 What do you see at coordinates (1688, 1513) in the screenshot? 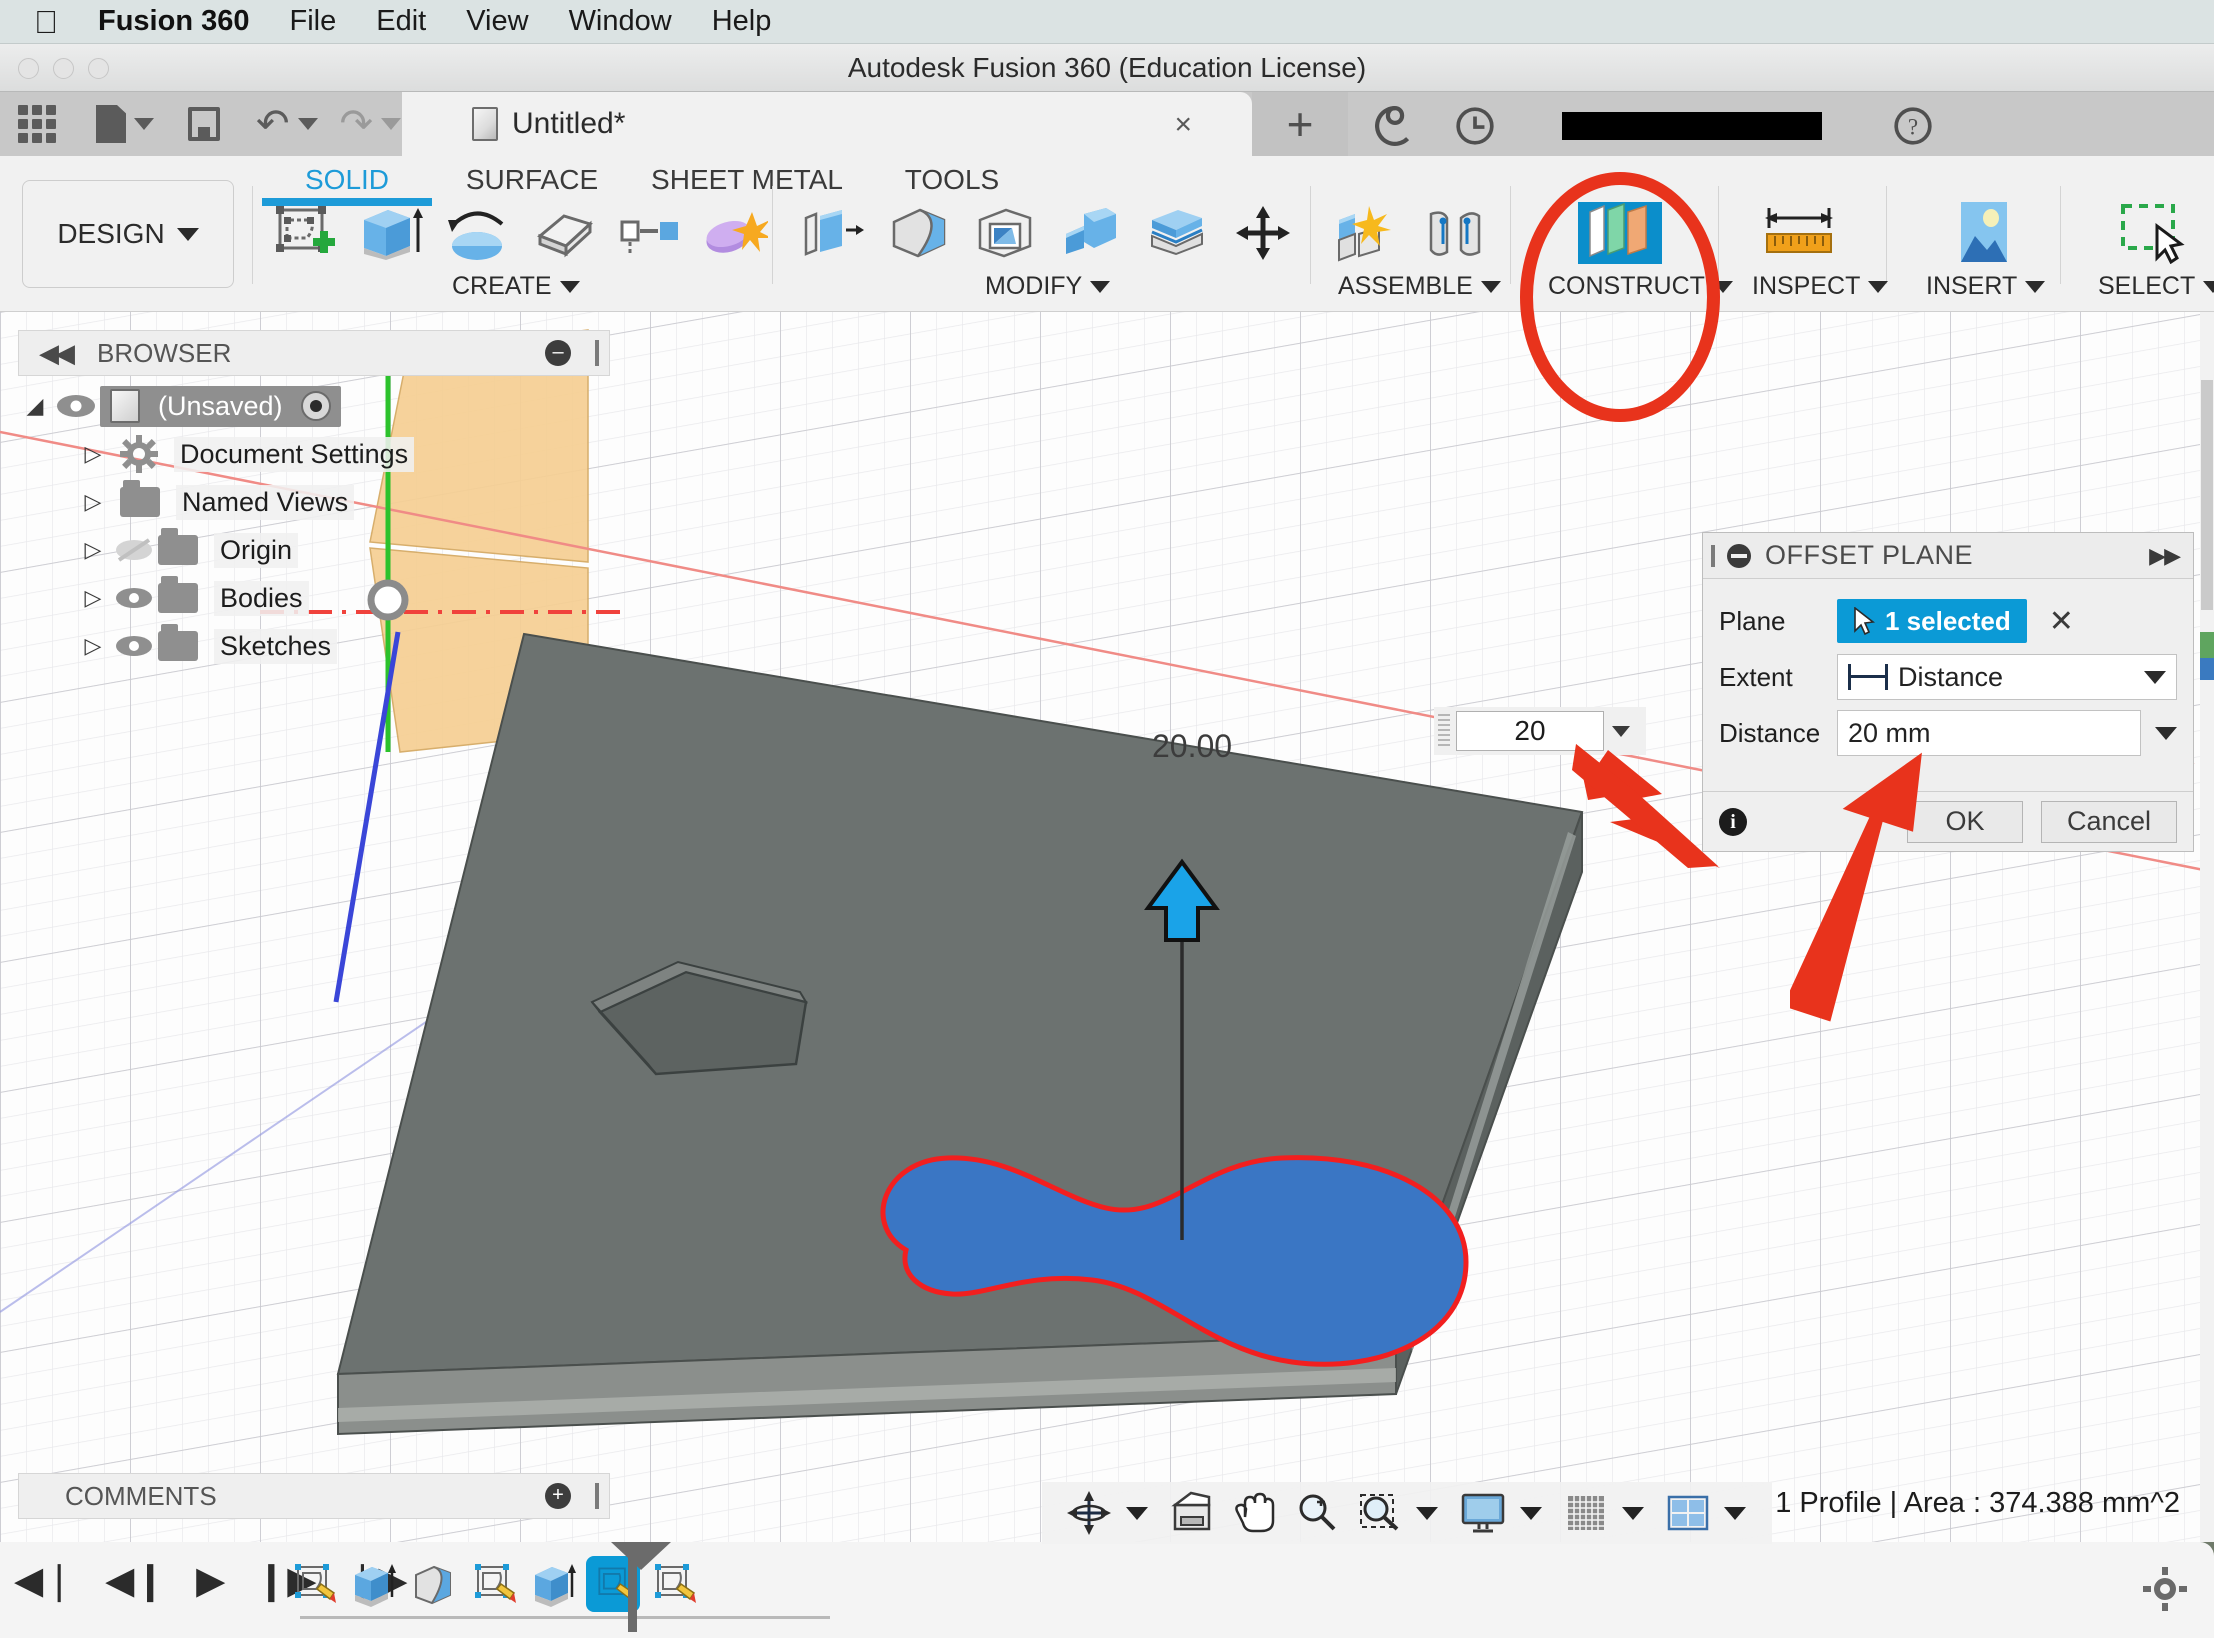
I see `viewports-icon` at bounding box center [1688, 1513].